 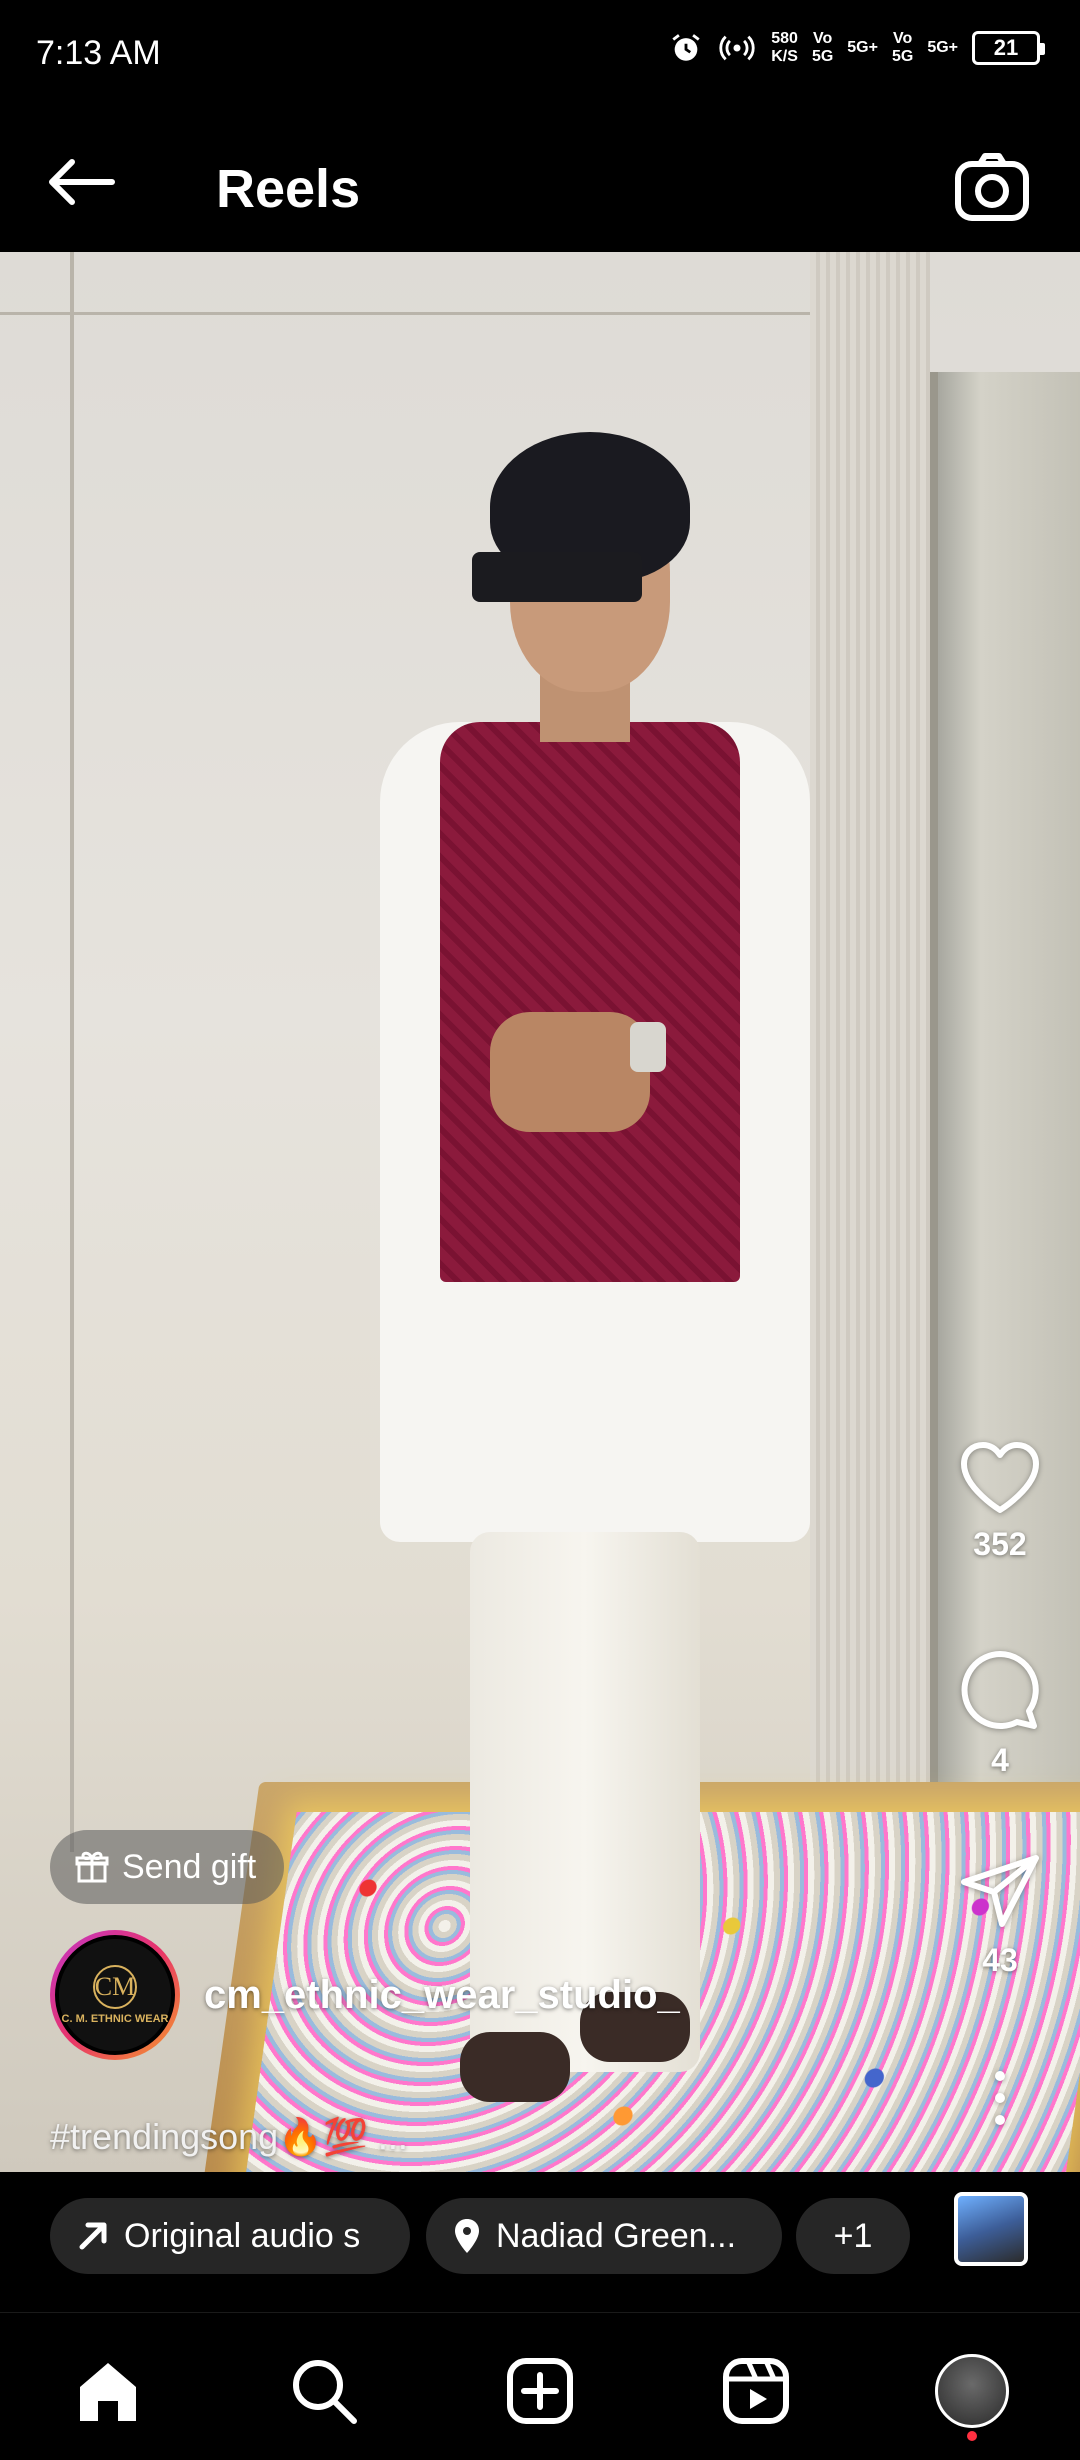 I want to click on search-icon, so click(x=325, y=2392).